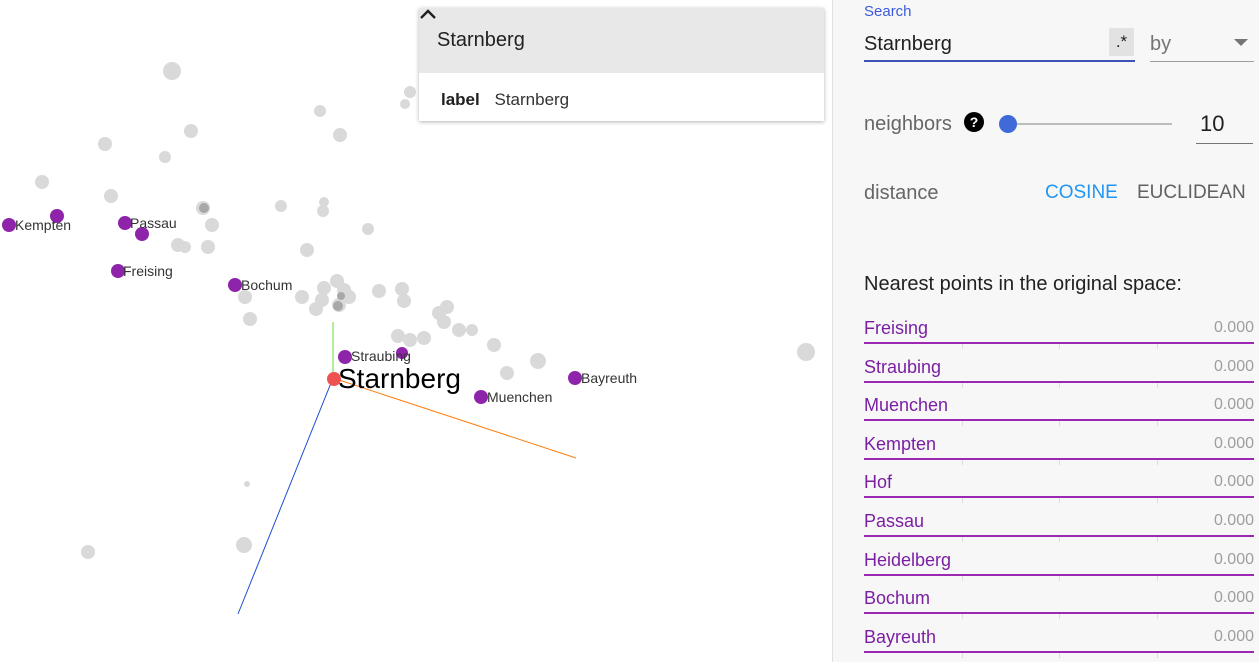 This screenshot has height=662, width=1259. Describe the element at coordinates (1023, 284) in the screenshot. I see `nearest-points-title: Nearest points in the original space:` at that location.